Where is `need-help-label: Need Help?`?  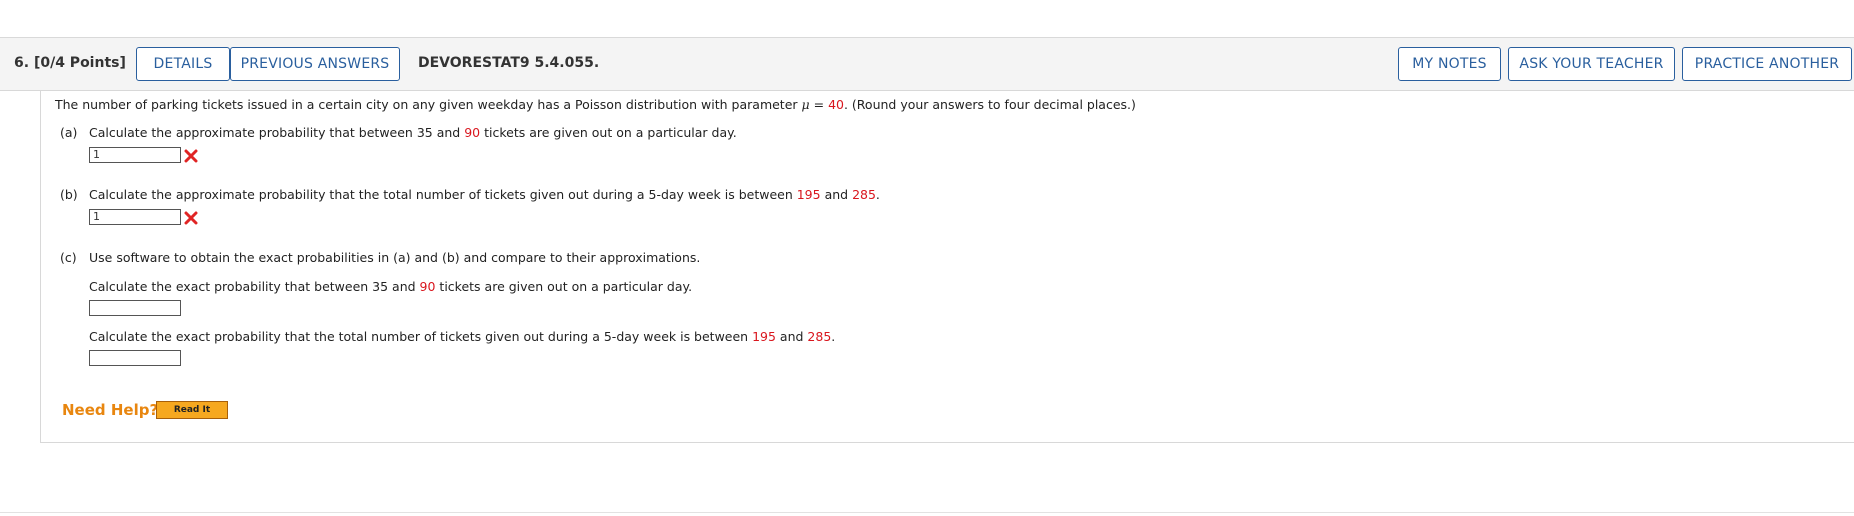
need-help-label: Need Help? is located at coordinates (110, 410).